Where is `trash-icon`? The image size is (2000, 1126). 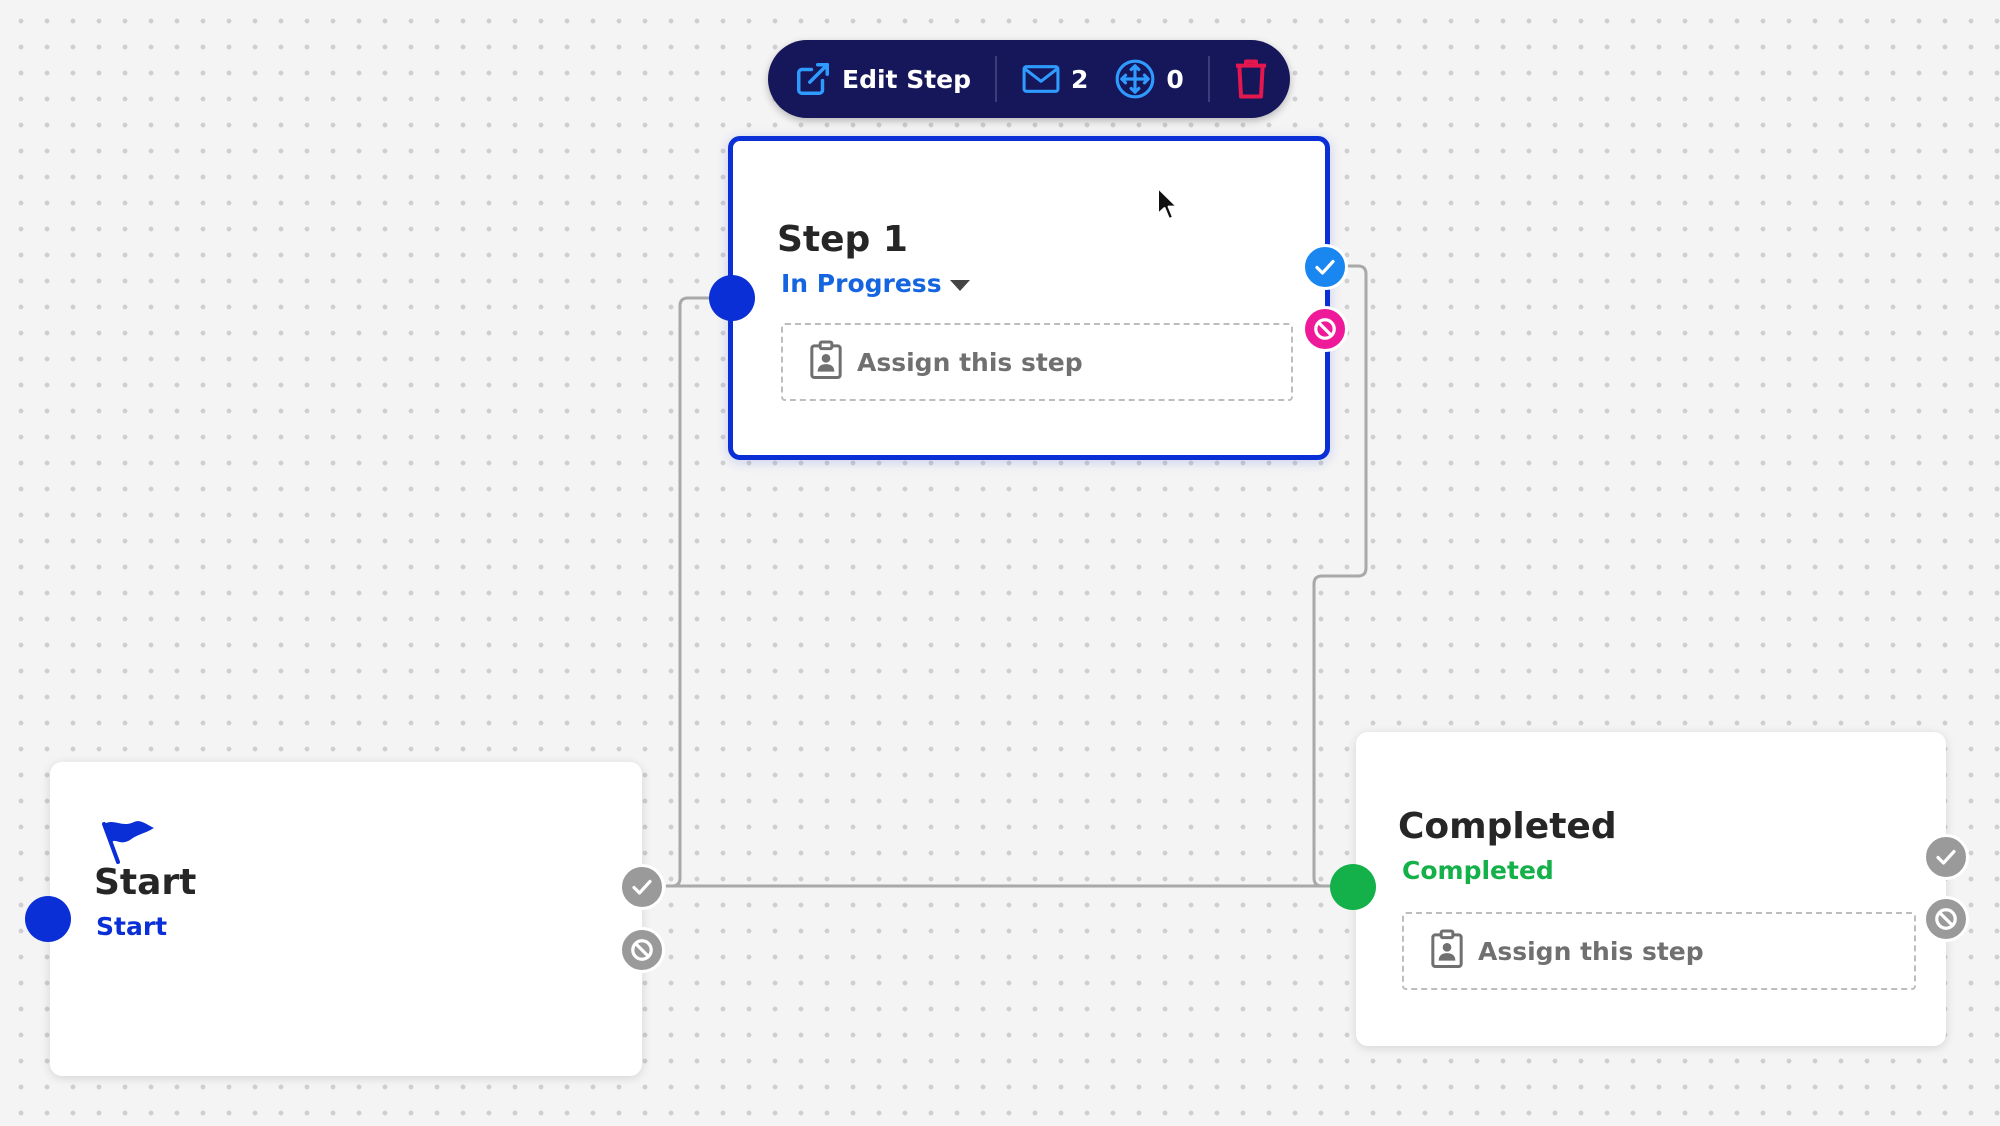 trash-icon is located at coordinates (1251, 79).